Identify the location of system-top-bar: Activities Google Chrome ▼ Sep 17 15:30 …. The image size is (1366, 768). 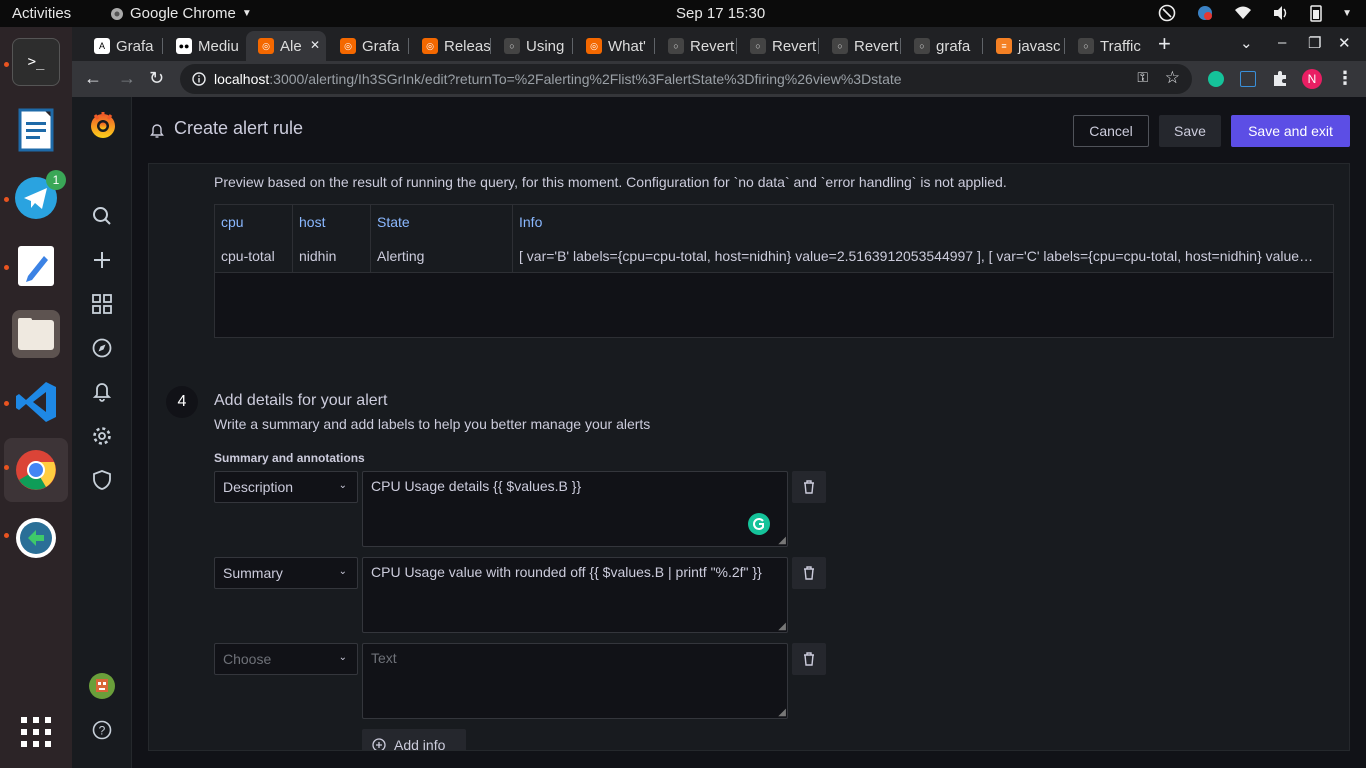
(683, 13).